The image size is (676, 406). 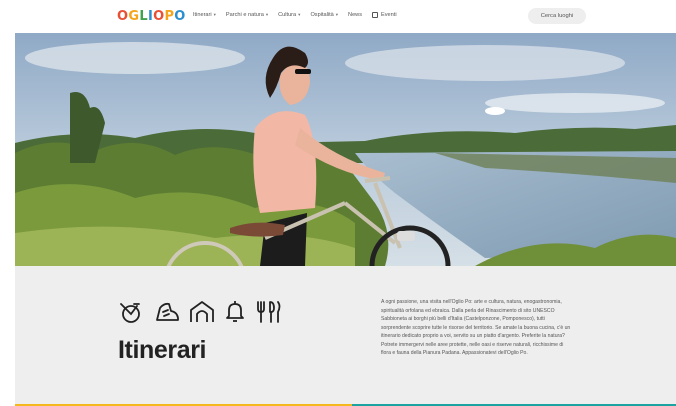 I want to click on nav-parchi: Parchi e natura ▾, so click(x=247, y=15).